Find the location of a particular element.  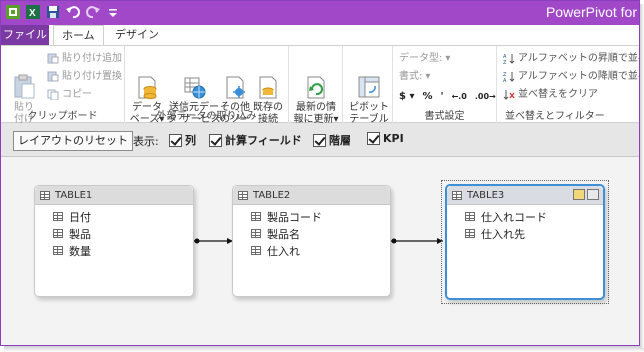

external-data-group-label: 外部データの取り込み is located at coordinates (206, 116).